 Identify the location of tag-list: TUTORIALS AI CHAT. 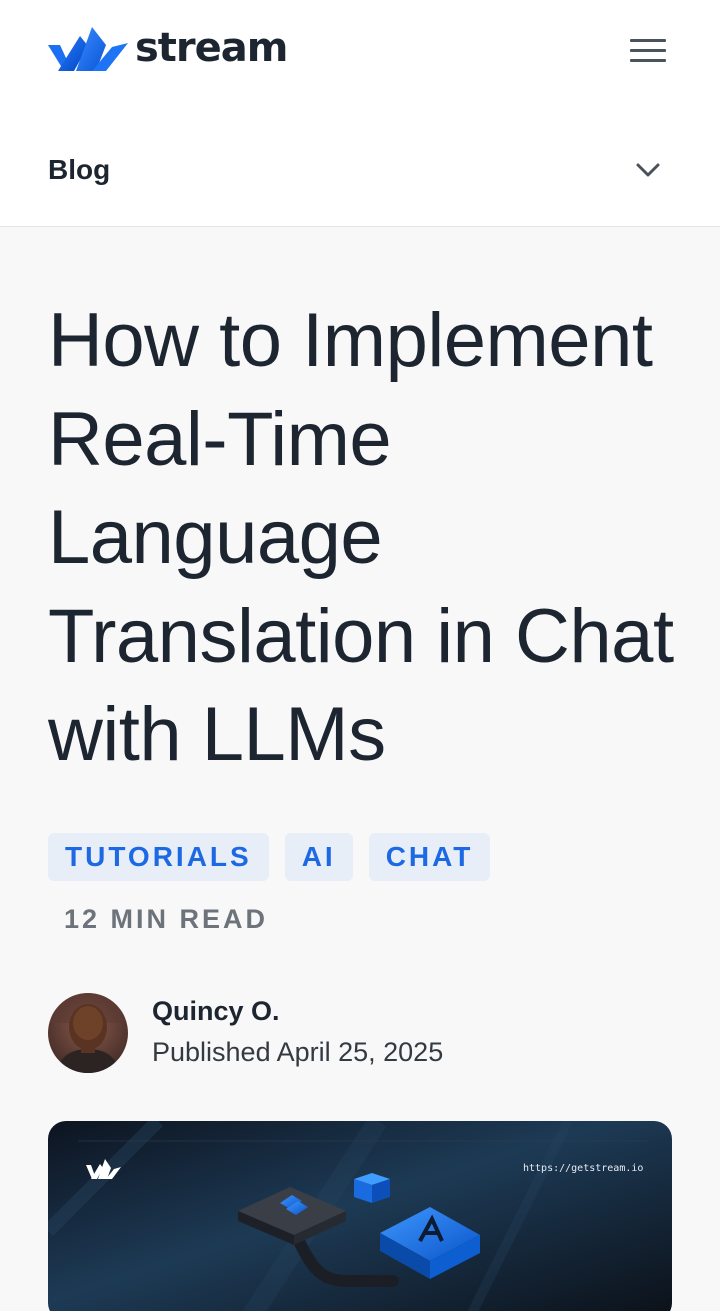
(269, 857).